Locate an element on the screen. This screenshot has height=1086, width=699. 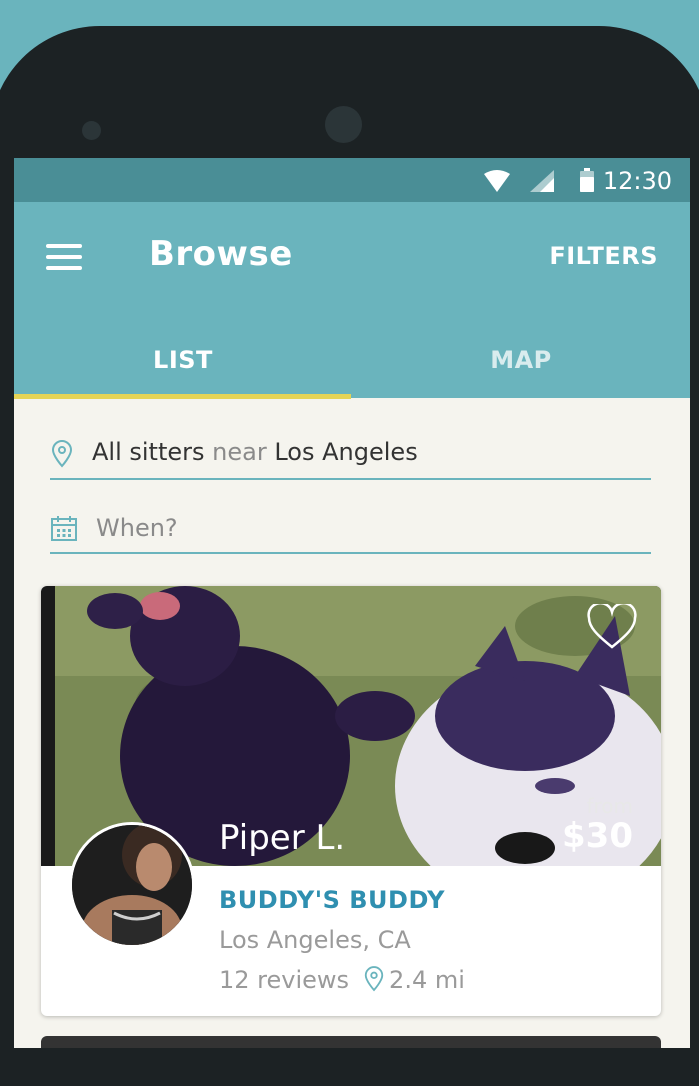
search-location: Los Angeles is located at coordinates (346, 452).